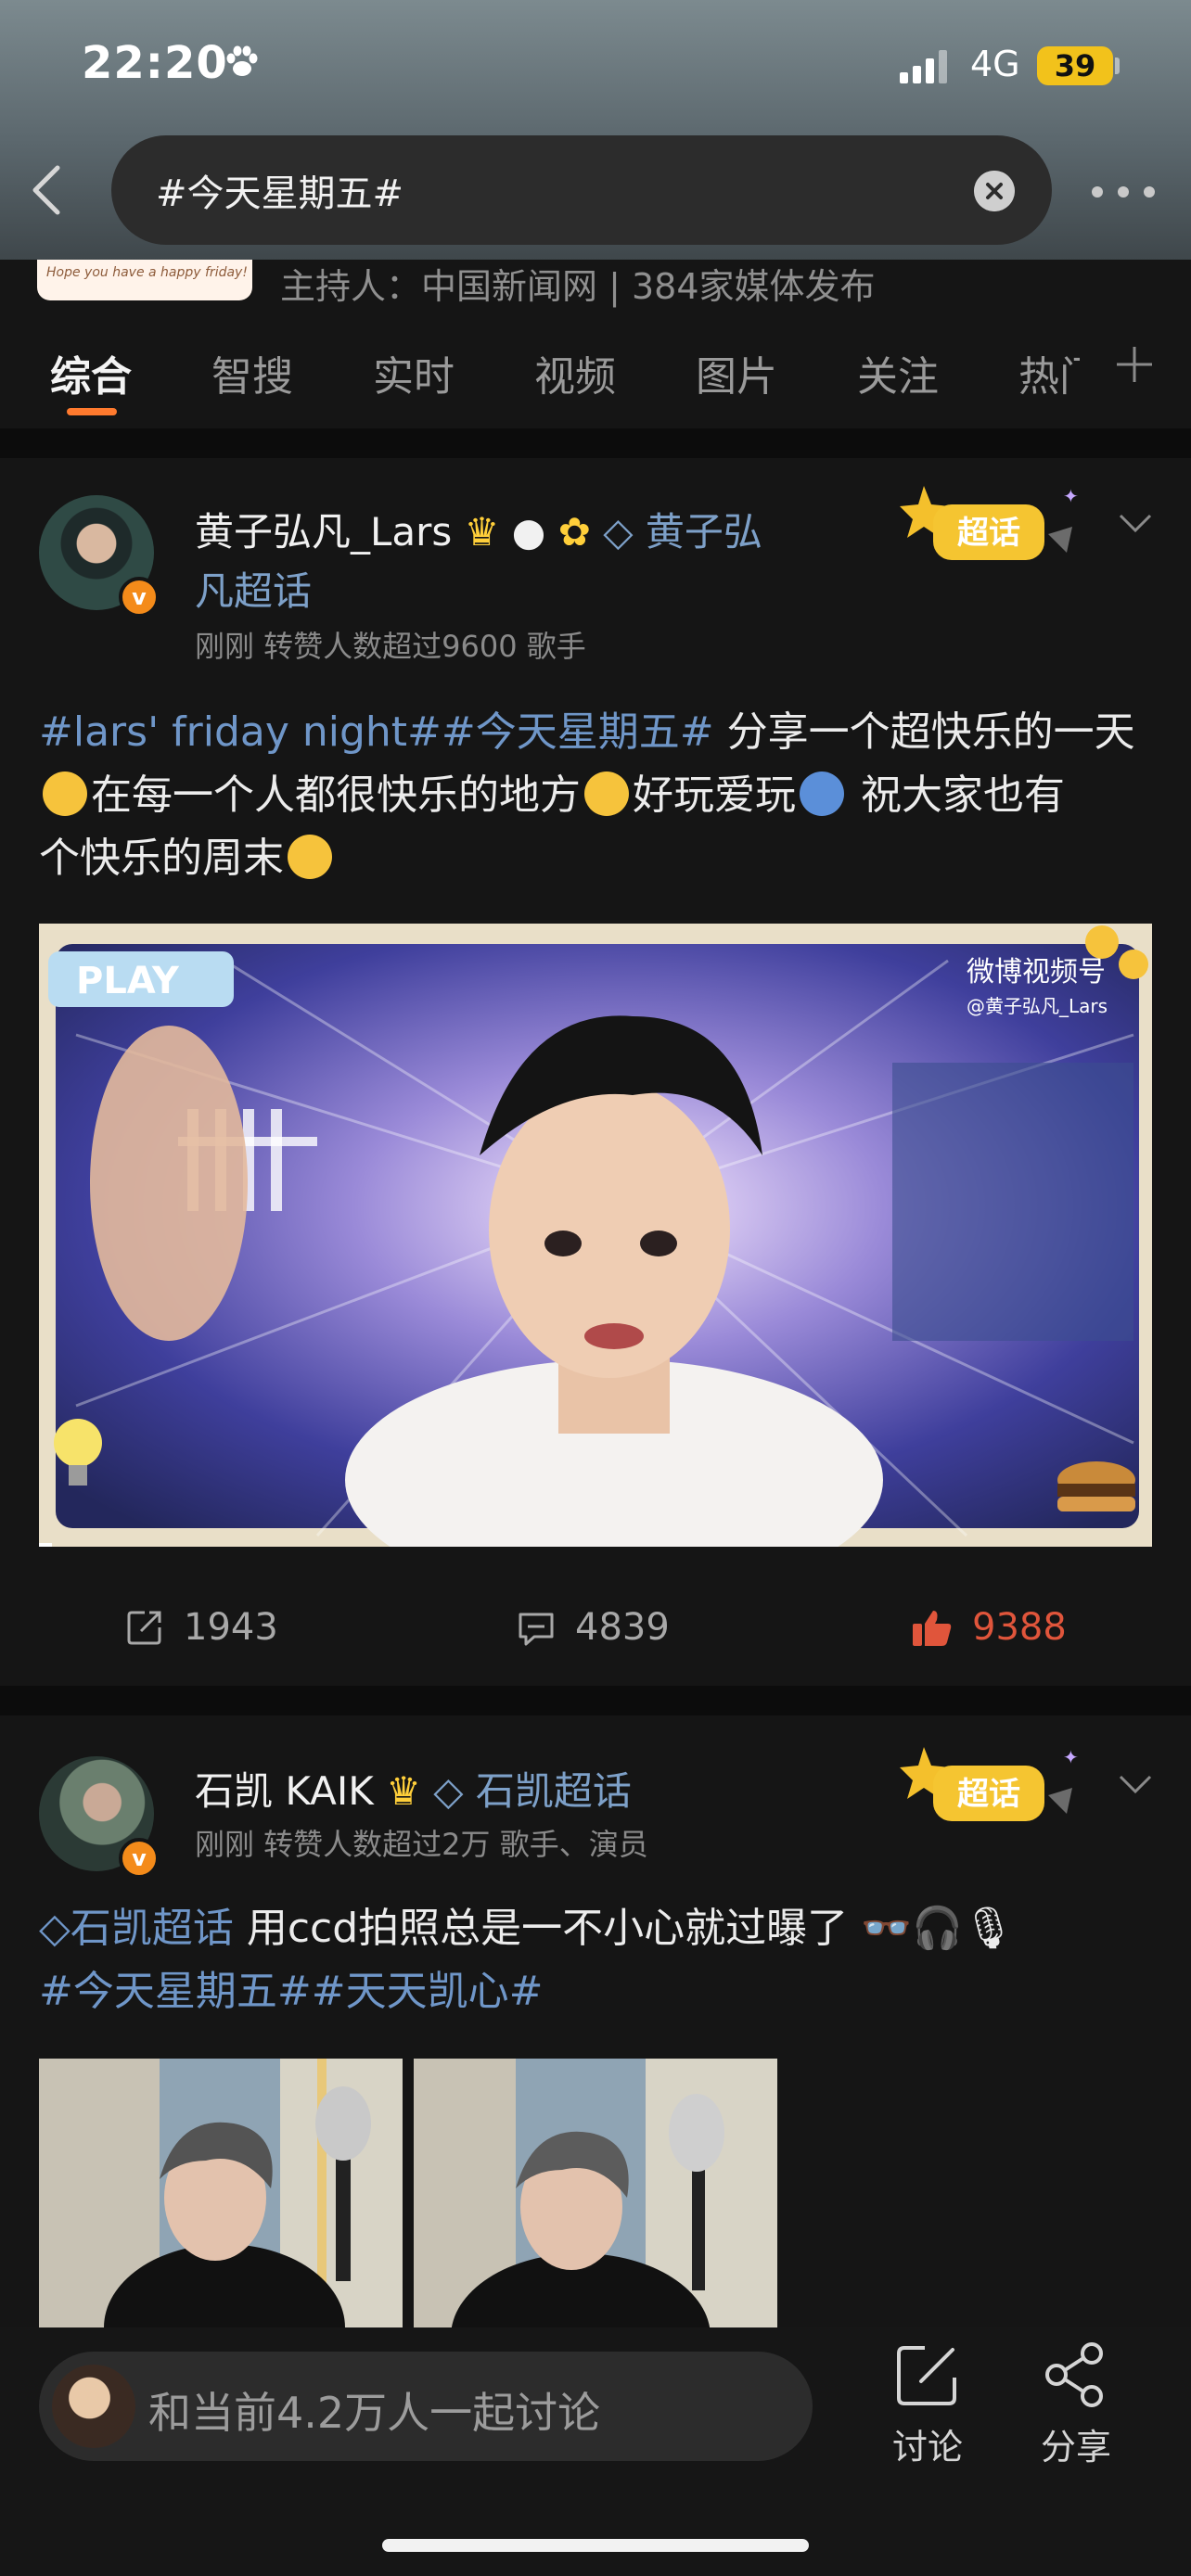  Describe the element at coordinates (995, 191) in the screenshot. I see `clear-icon` at that location.